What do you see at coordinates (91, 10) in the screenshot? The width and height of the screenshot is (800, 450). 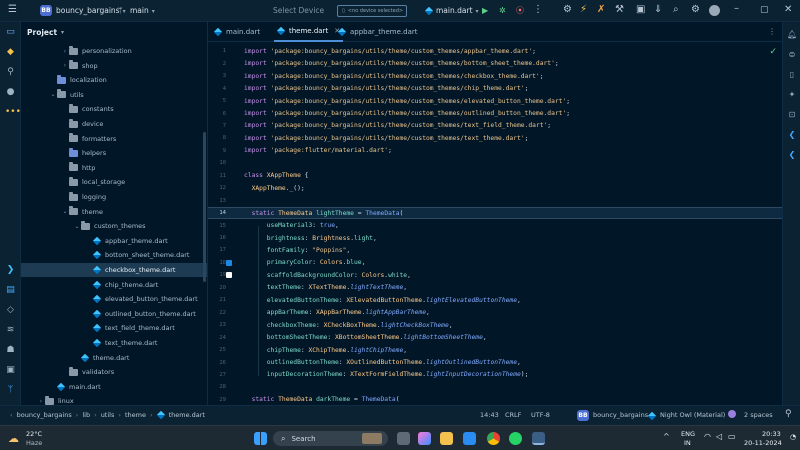 I see `project-name-dropdown: bouncy_bargains ▾` at bounding box center [91, 10].